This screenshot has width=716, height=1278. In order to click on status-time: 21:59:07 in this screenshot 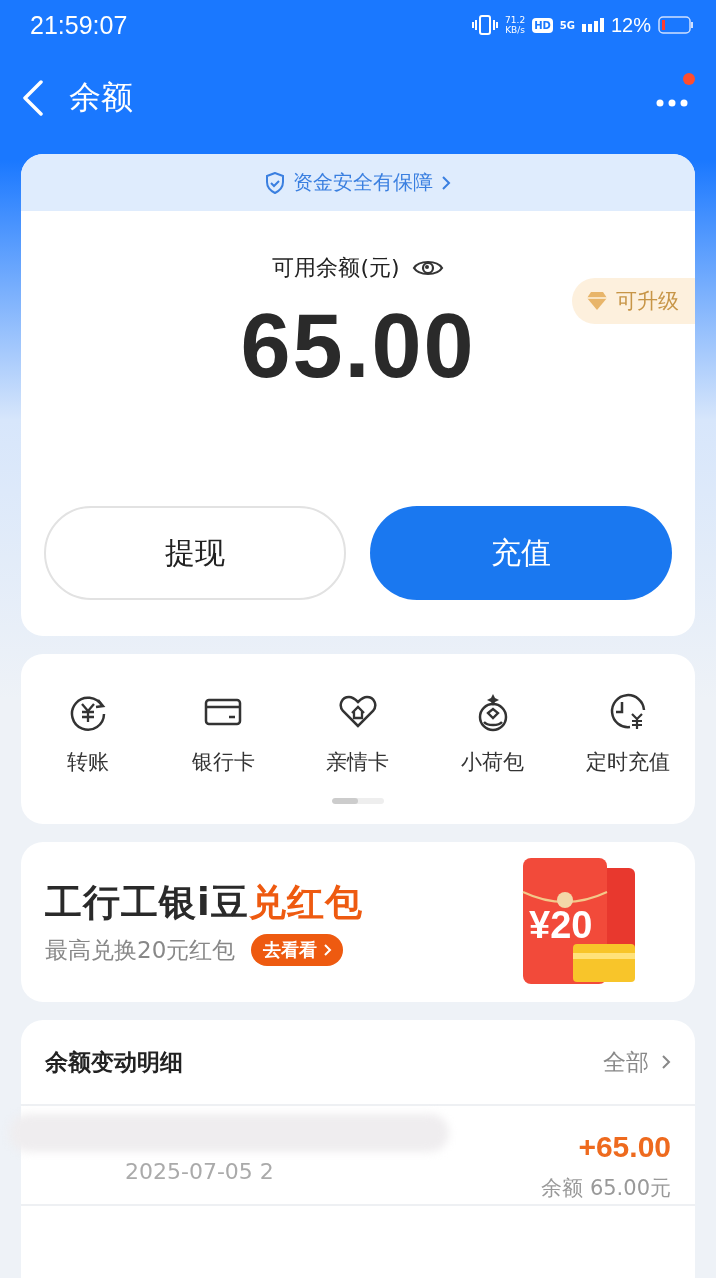, I will do `click(79, 25)`.